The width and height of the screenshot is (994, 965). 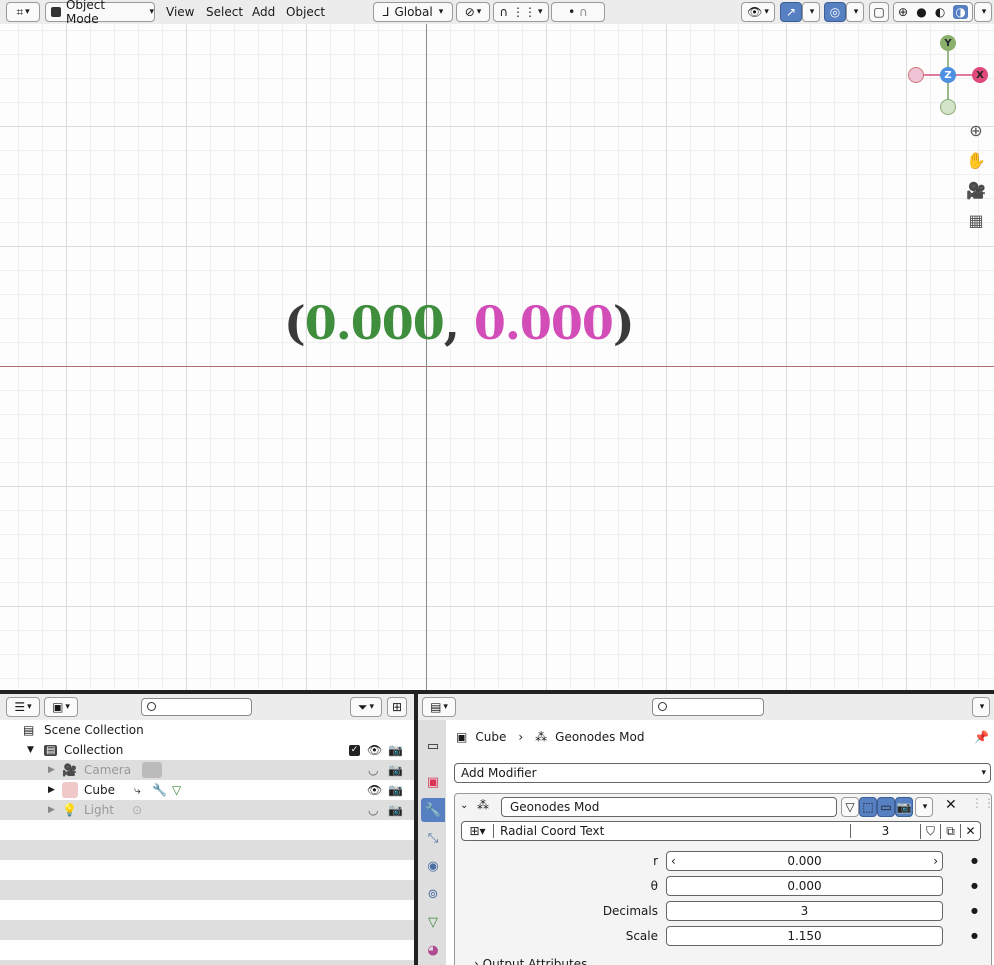 I want to click on constraint-icon: ⤷, so click(x=137, y=790).